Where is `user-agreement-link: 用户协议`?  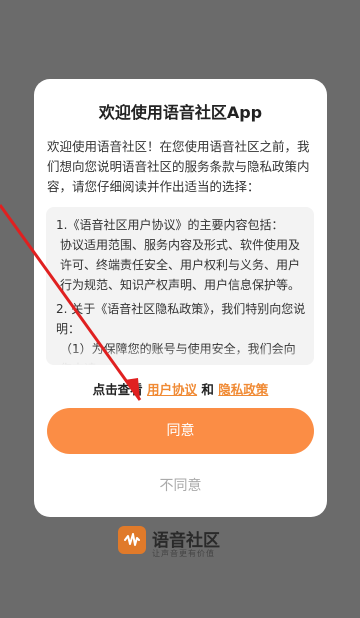
user-agreement-link: 用户协议 is located at coordinates (172, 389).